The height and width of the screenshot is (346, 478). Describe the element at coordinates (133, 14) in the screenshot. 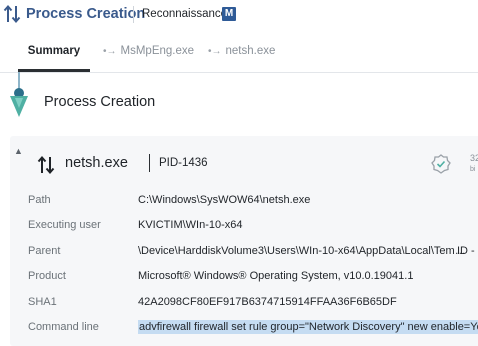

I see `header-divider` at that location.